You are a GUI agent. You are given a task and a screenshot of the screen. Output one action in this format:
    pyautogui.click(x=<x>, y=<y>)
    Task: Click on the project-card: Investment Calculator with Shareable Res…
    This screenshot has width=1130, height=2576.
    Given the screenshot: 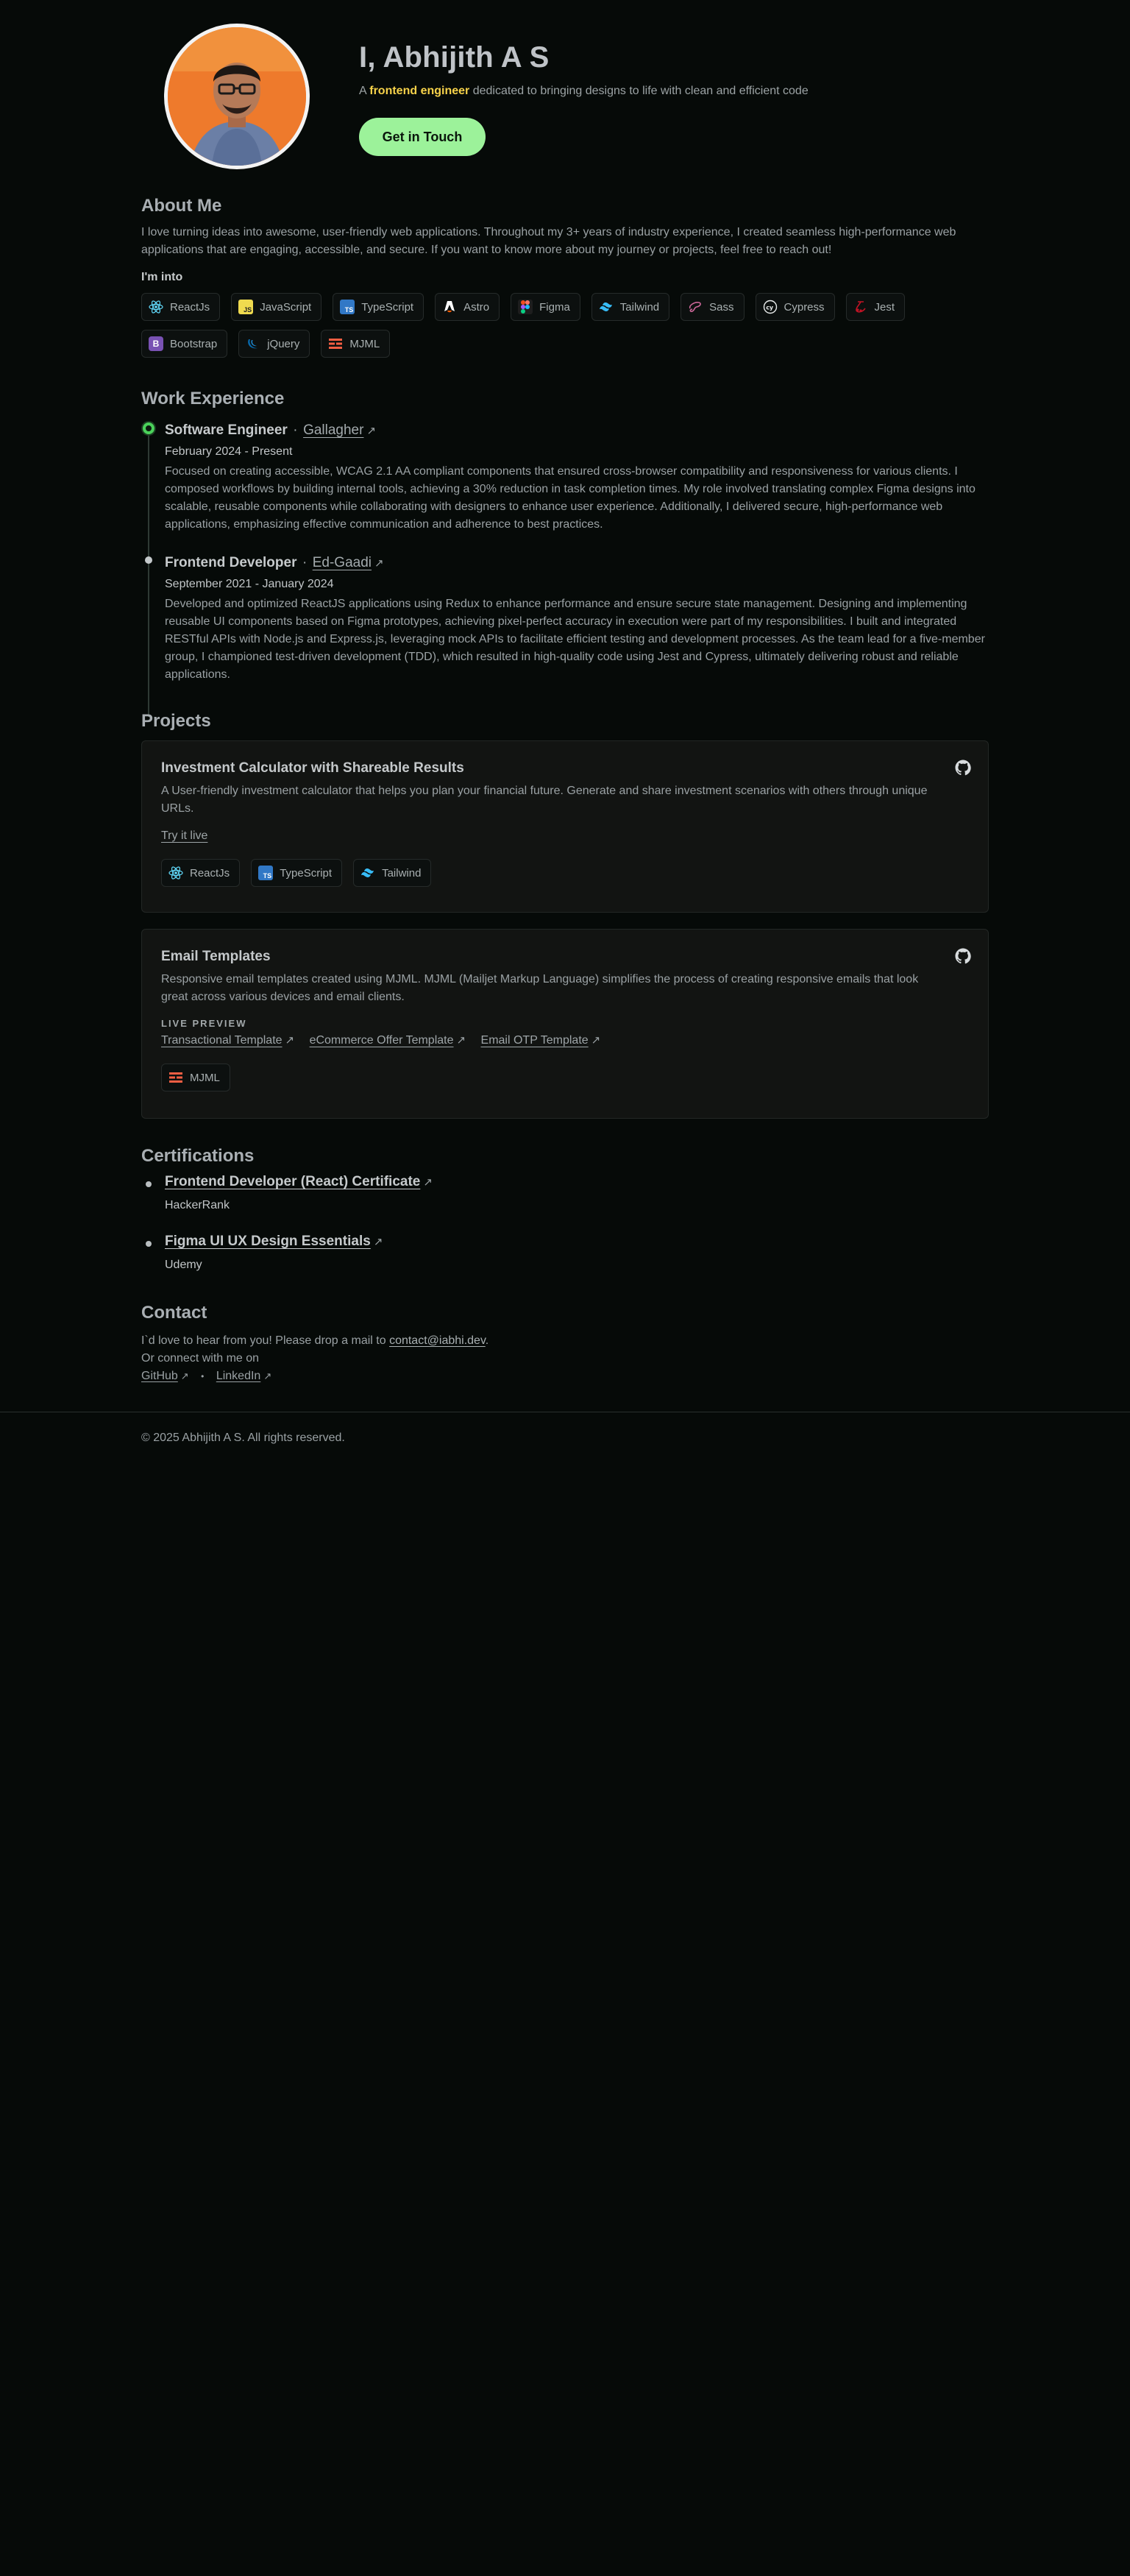 What is the action you would take?
    pyautogui.click(x=565, y=827)
    